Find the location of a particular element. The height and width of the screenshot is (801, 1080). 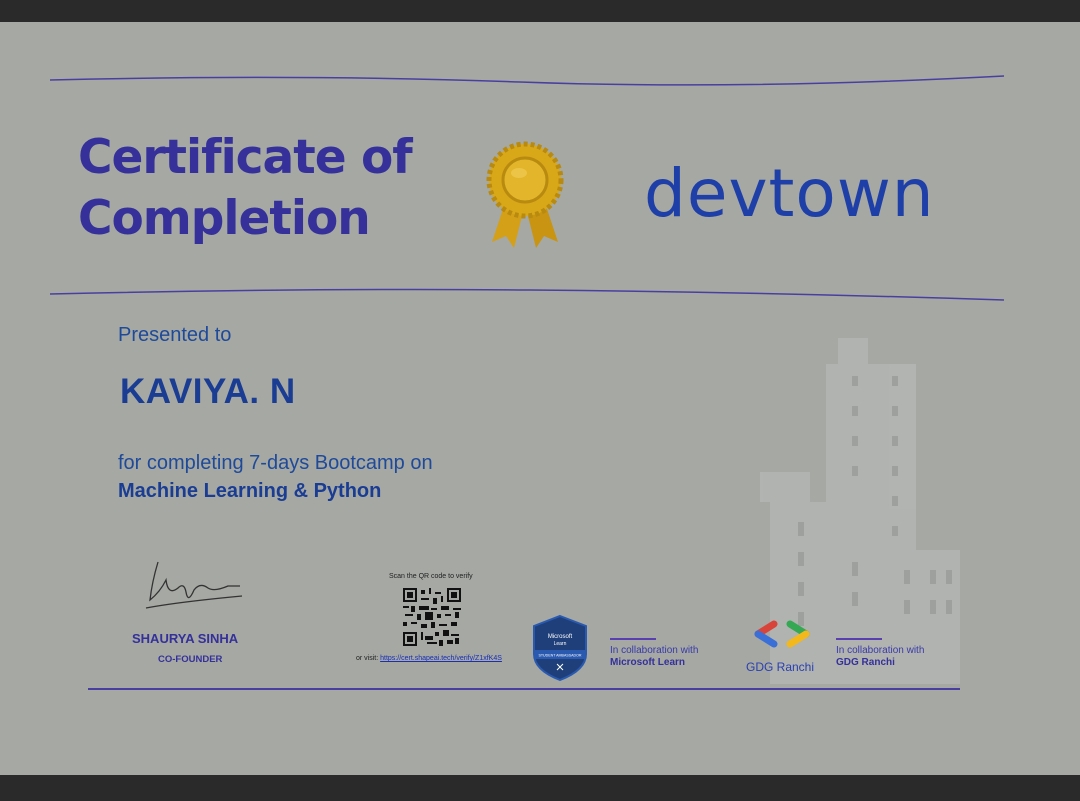

gdg-logo-text: GDG Ranchi is located at coordinates (780, 667).